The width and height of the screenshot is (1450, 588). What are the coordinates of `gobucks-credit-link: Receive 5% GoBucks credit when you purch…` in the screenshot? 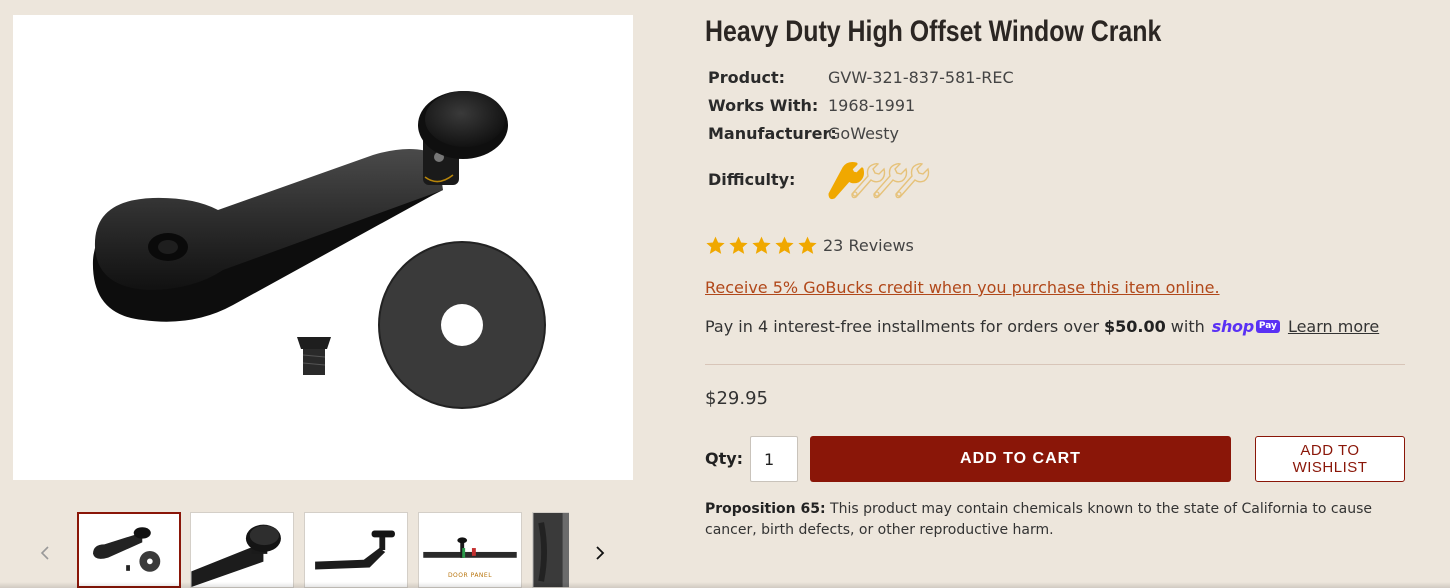 It's located at (962, 287).